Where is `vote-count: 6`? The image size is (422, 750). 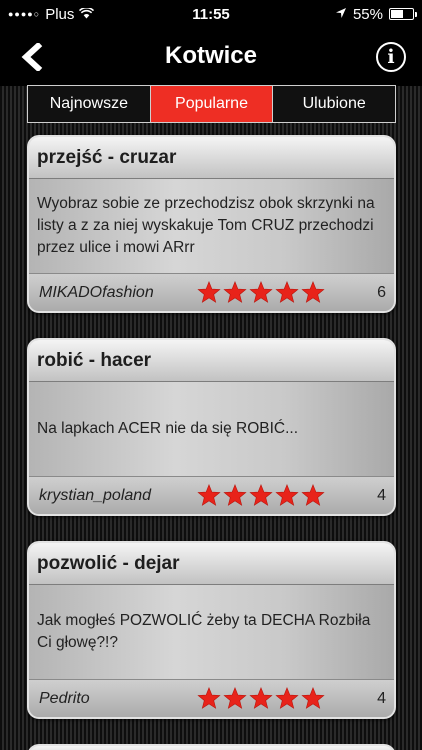
vote-count: 6 is located at coordinates (381, 292).